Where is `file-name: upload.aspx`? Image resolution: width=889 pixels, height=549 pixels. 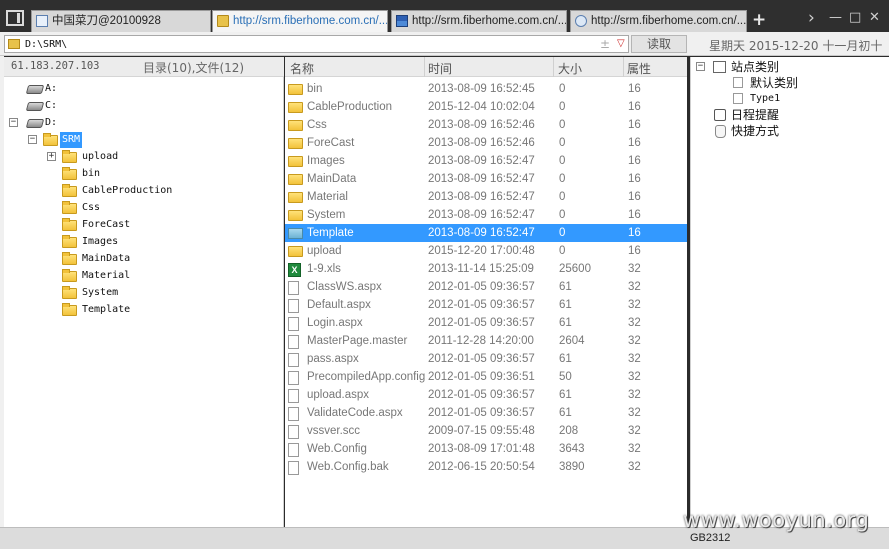
file-name: upload.aspx is located at coordinates (338, 395).